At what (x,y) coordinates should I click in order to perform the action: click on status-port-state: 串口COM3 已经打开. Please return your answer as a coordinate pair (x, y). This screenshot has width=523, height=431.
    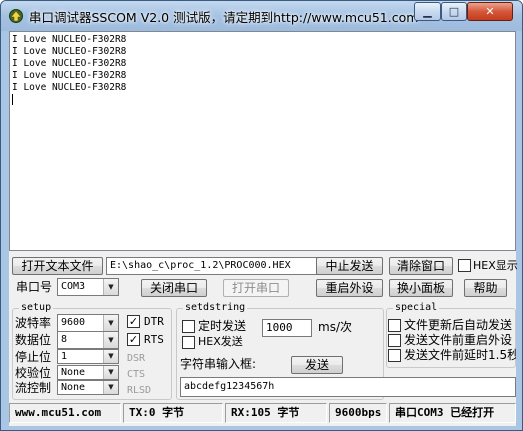
    Looking at the image, I should click on (452, 413).